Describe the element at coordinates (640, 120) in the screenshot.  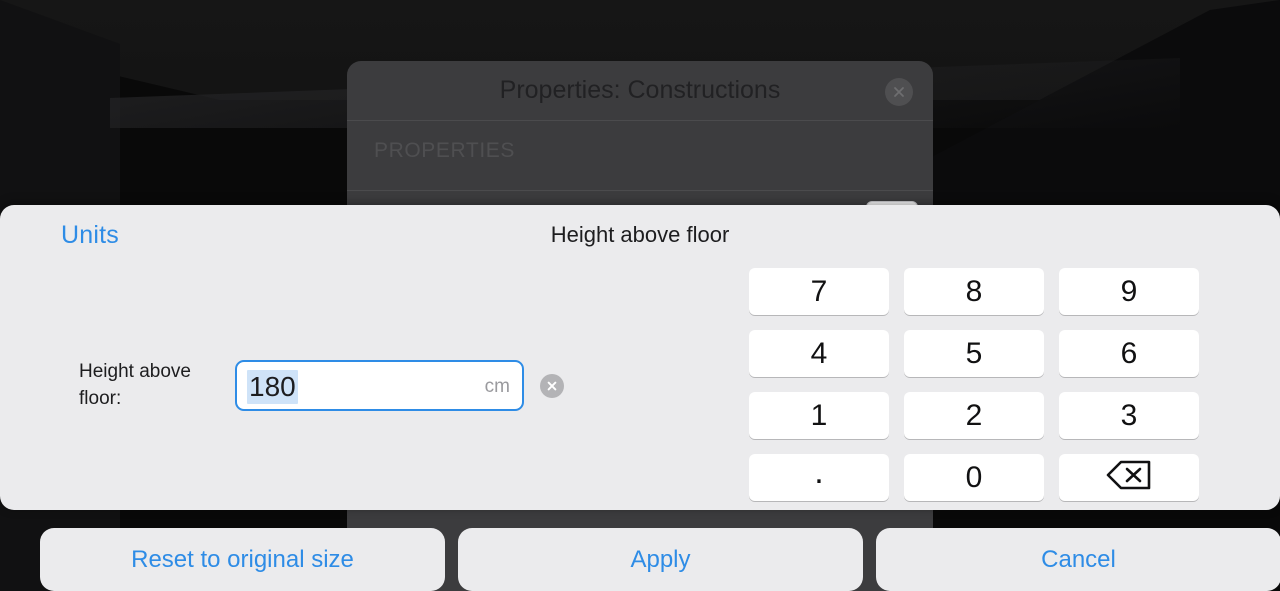
I see `dialog-divider-top` at that location.